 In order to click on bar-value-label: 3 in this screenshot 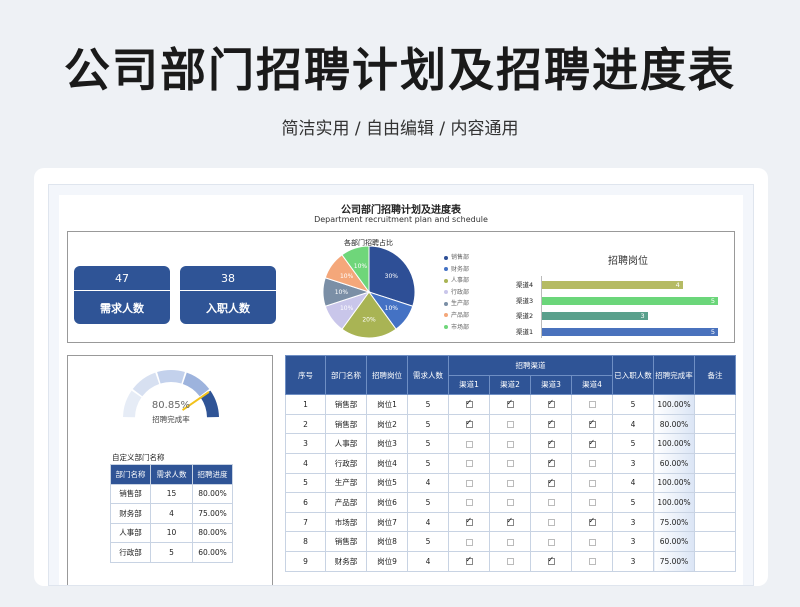, I will do `click(642, 316)`.